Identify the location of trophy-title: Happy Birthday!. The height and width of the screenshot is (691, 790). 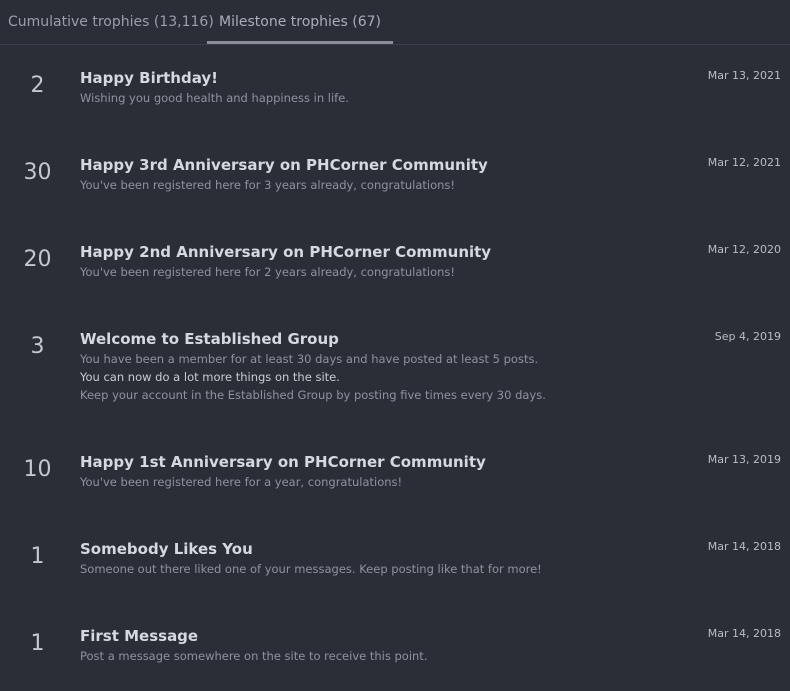
(149, 78).